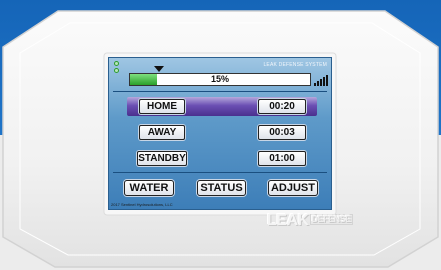  Describe the element at coordinates (295, 65) in the screenshot. I see `system-title: LEAK DEFENSE SYSTEM` at that location.